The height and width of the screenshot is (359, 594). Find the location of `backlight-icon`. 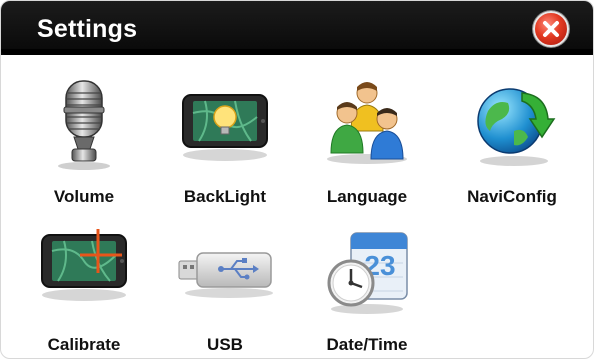

backlight-icon is located at coordinates (225, 127).